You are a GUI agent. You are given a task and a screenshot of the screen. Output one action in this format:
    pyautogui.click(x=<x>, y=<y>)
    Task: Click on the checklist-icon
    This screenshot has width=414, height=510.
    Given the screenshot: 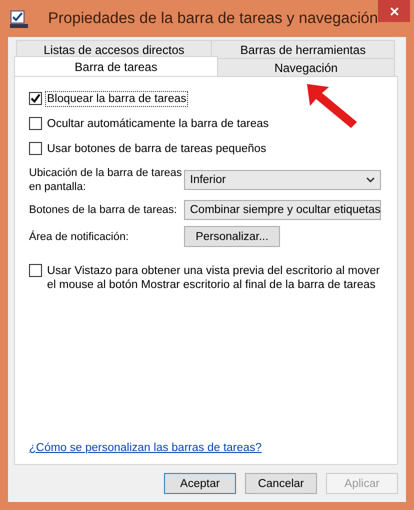 What is the action you would take?
    pyautogui.click(x=19, y=19)
    